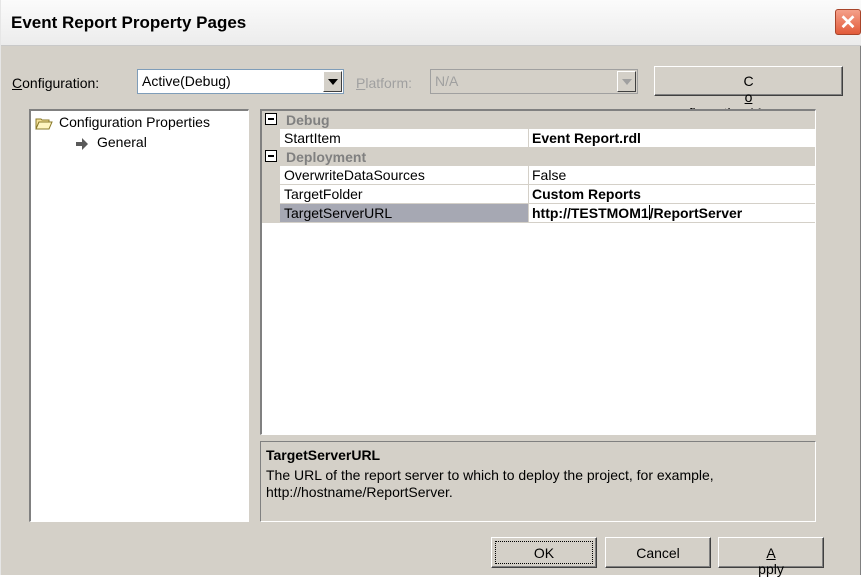 This screenshot has width=861, height=577. I want to click on window-title: Event Report Property Pages, so click(129, 22).